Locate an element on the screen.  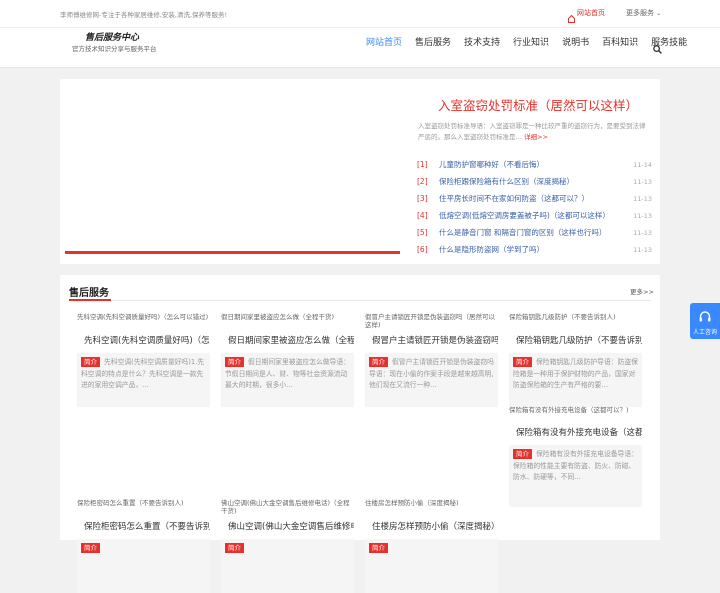
nav-item-industry: 行业知识 is located at coordinates (531, 48).